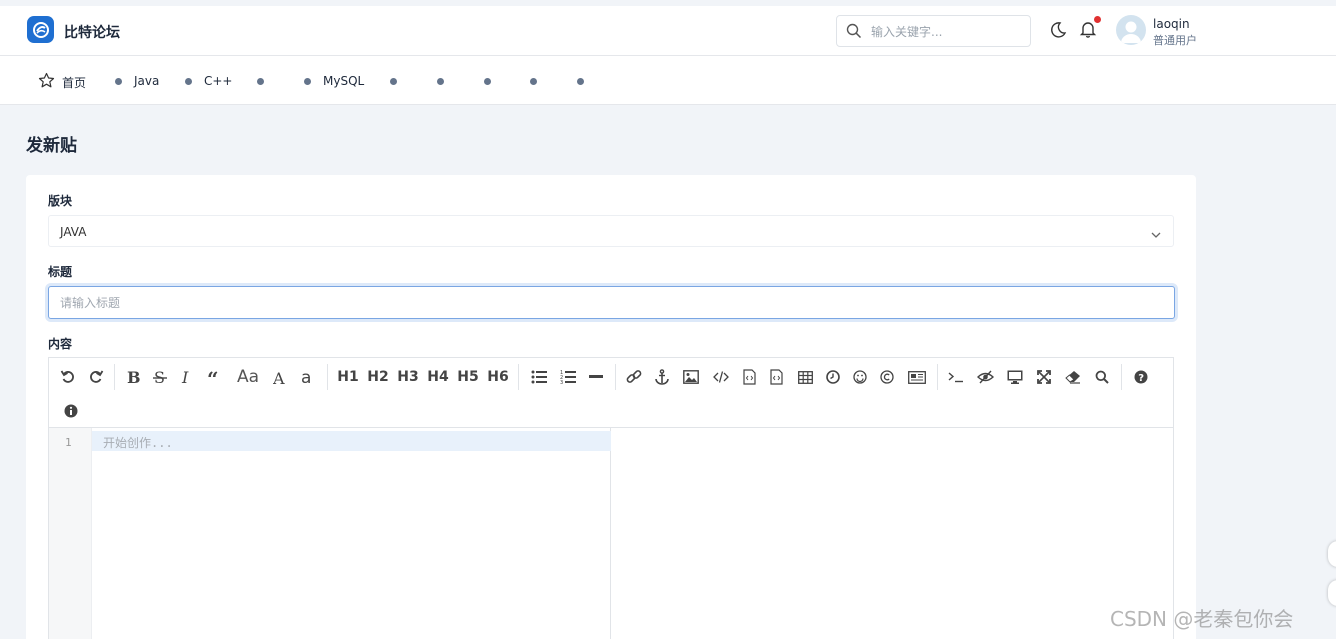 The height and width of the screenshot is (639, 1336). Describe the element at coordinates (60, 201) in the screenshot. I see `board-label: 版块` at that location.